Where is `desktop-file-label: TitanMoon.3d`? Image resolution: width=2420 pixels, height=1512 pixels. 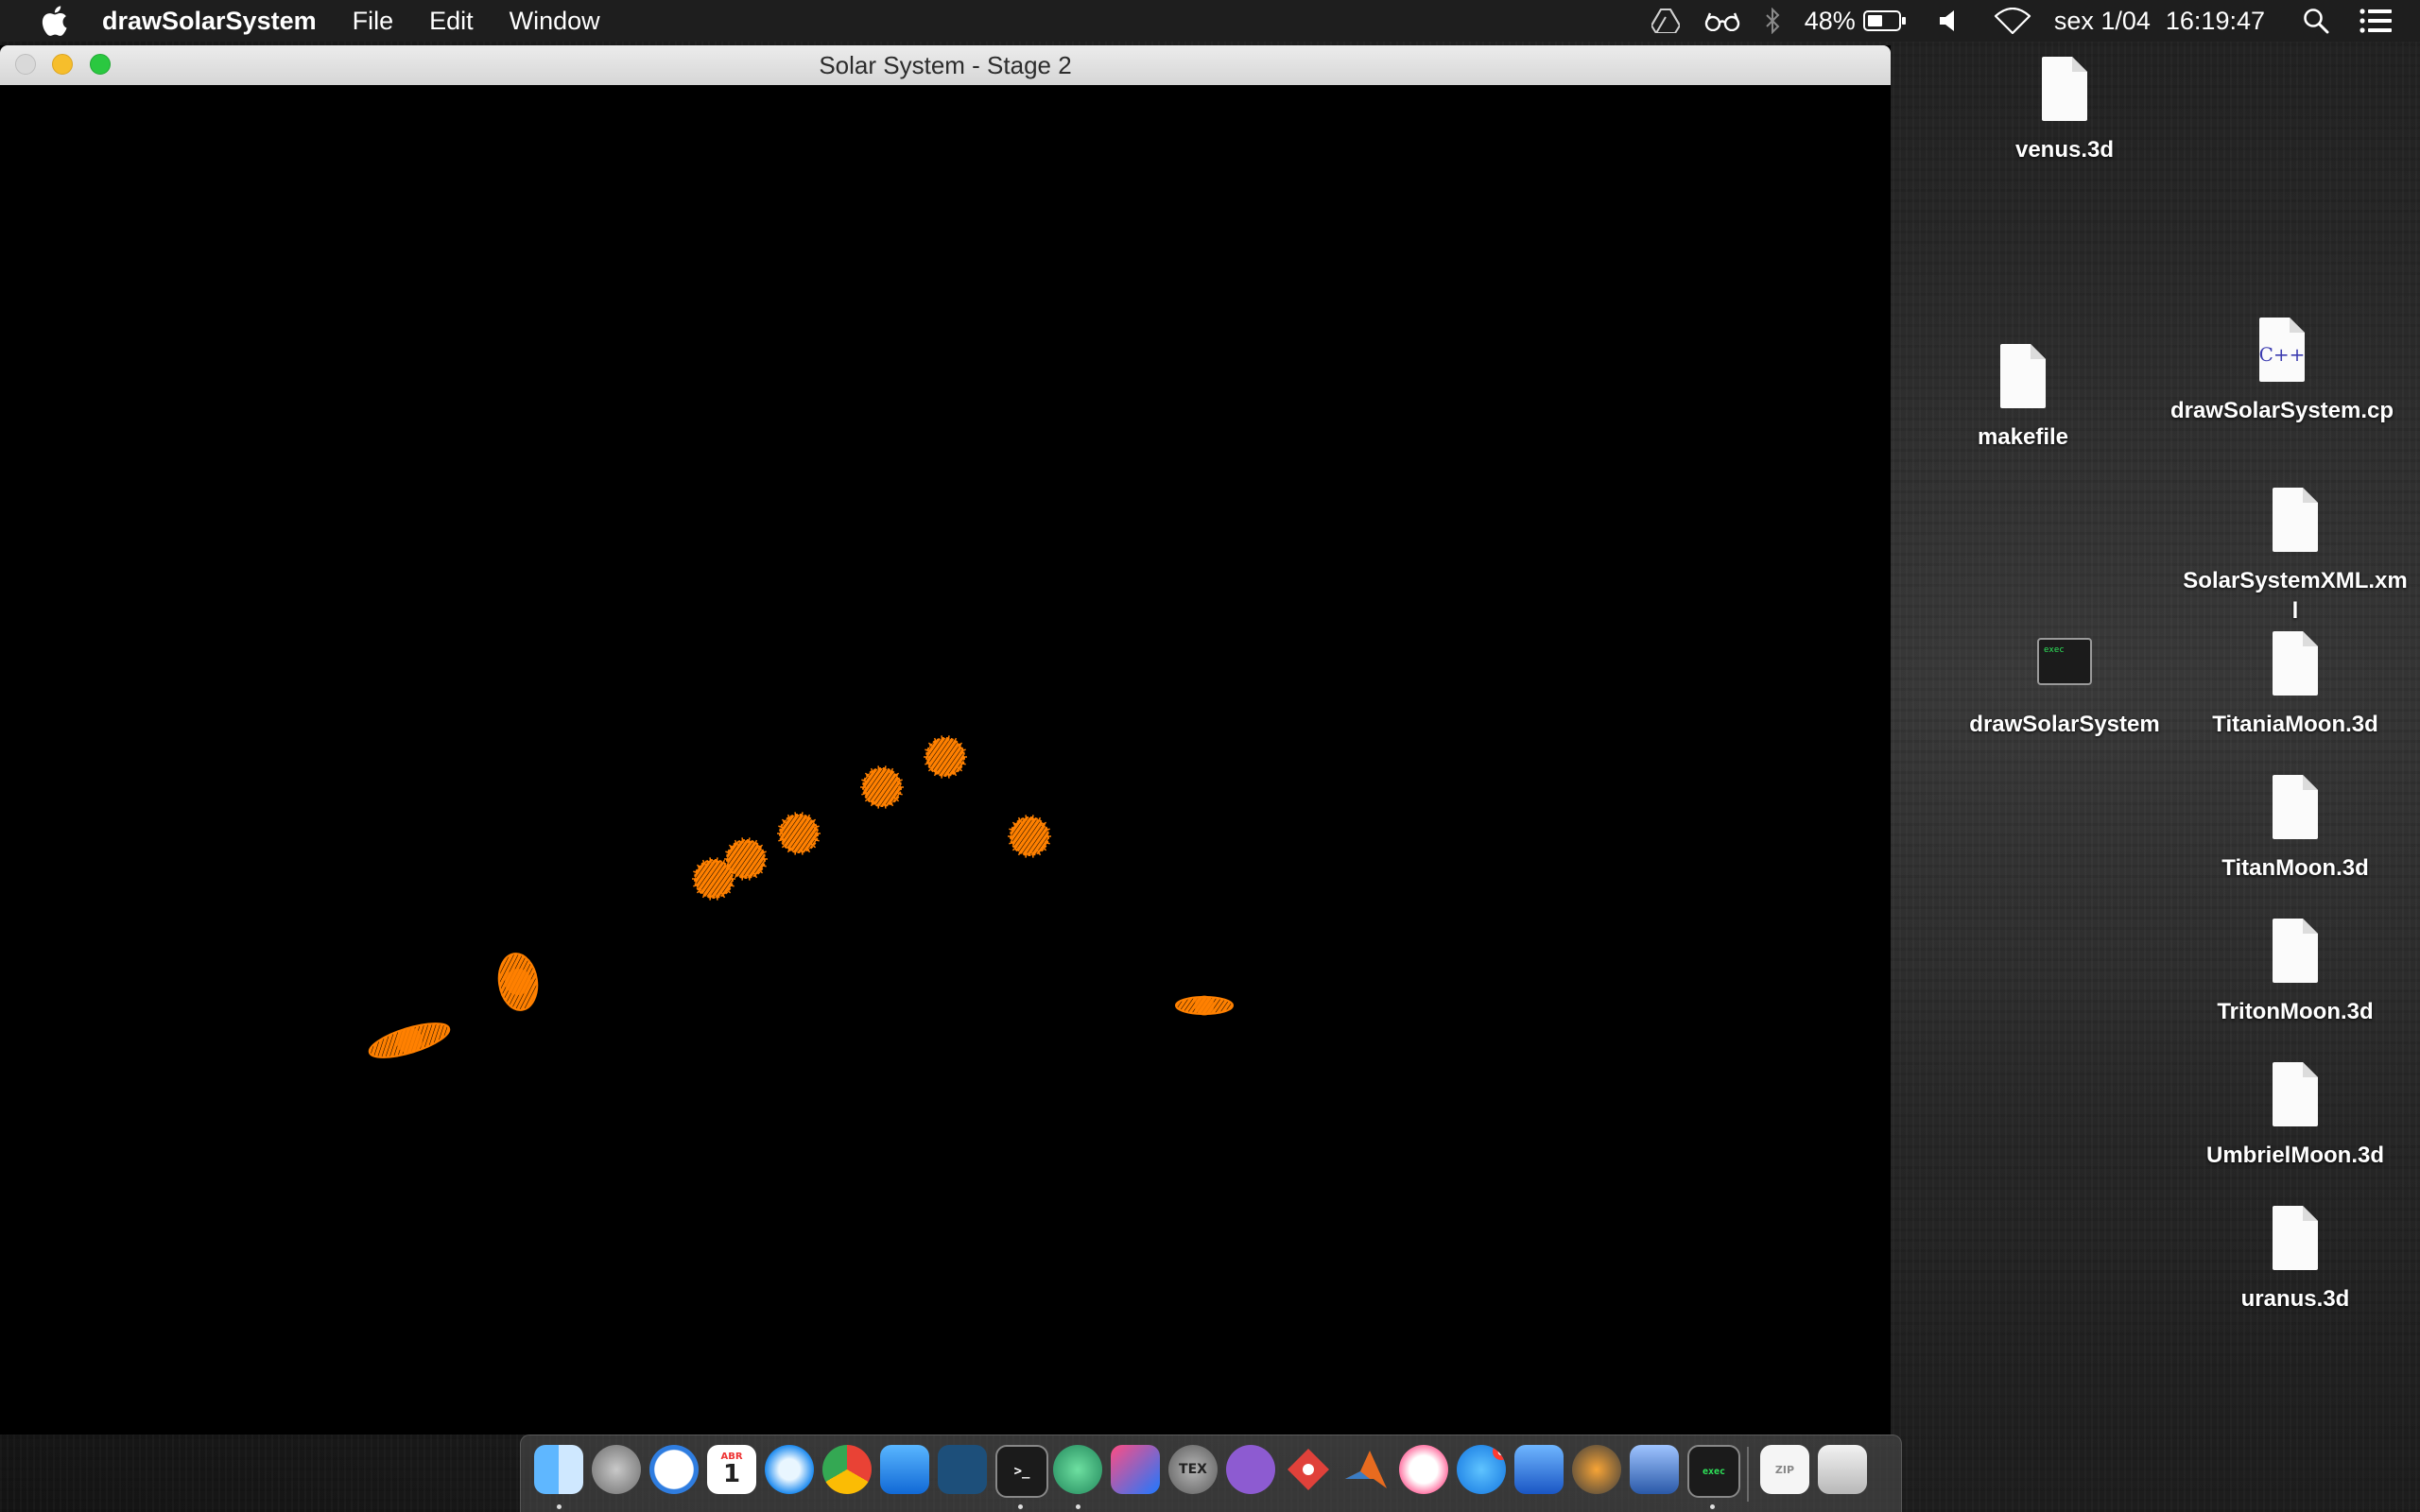
desktop-file-label: TitanMoon.3d is located at coordinates (2295, 868).